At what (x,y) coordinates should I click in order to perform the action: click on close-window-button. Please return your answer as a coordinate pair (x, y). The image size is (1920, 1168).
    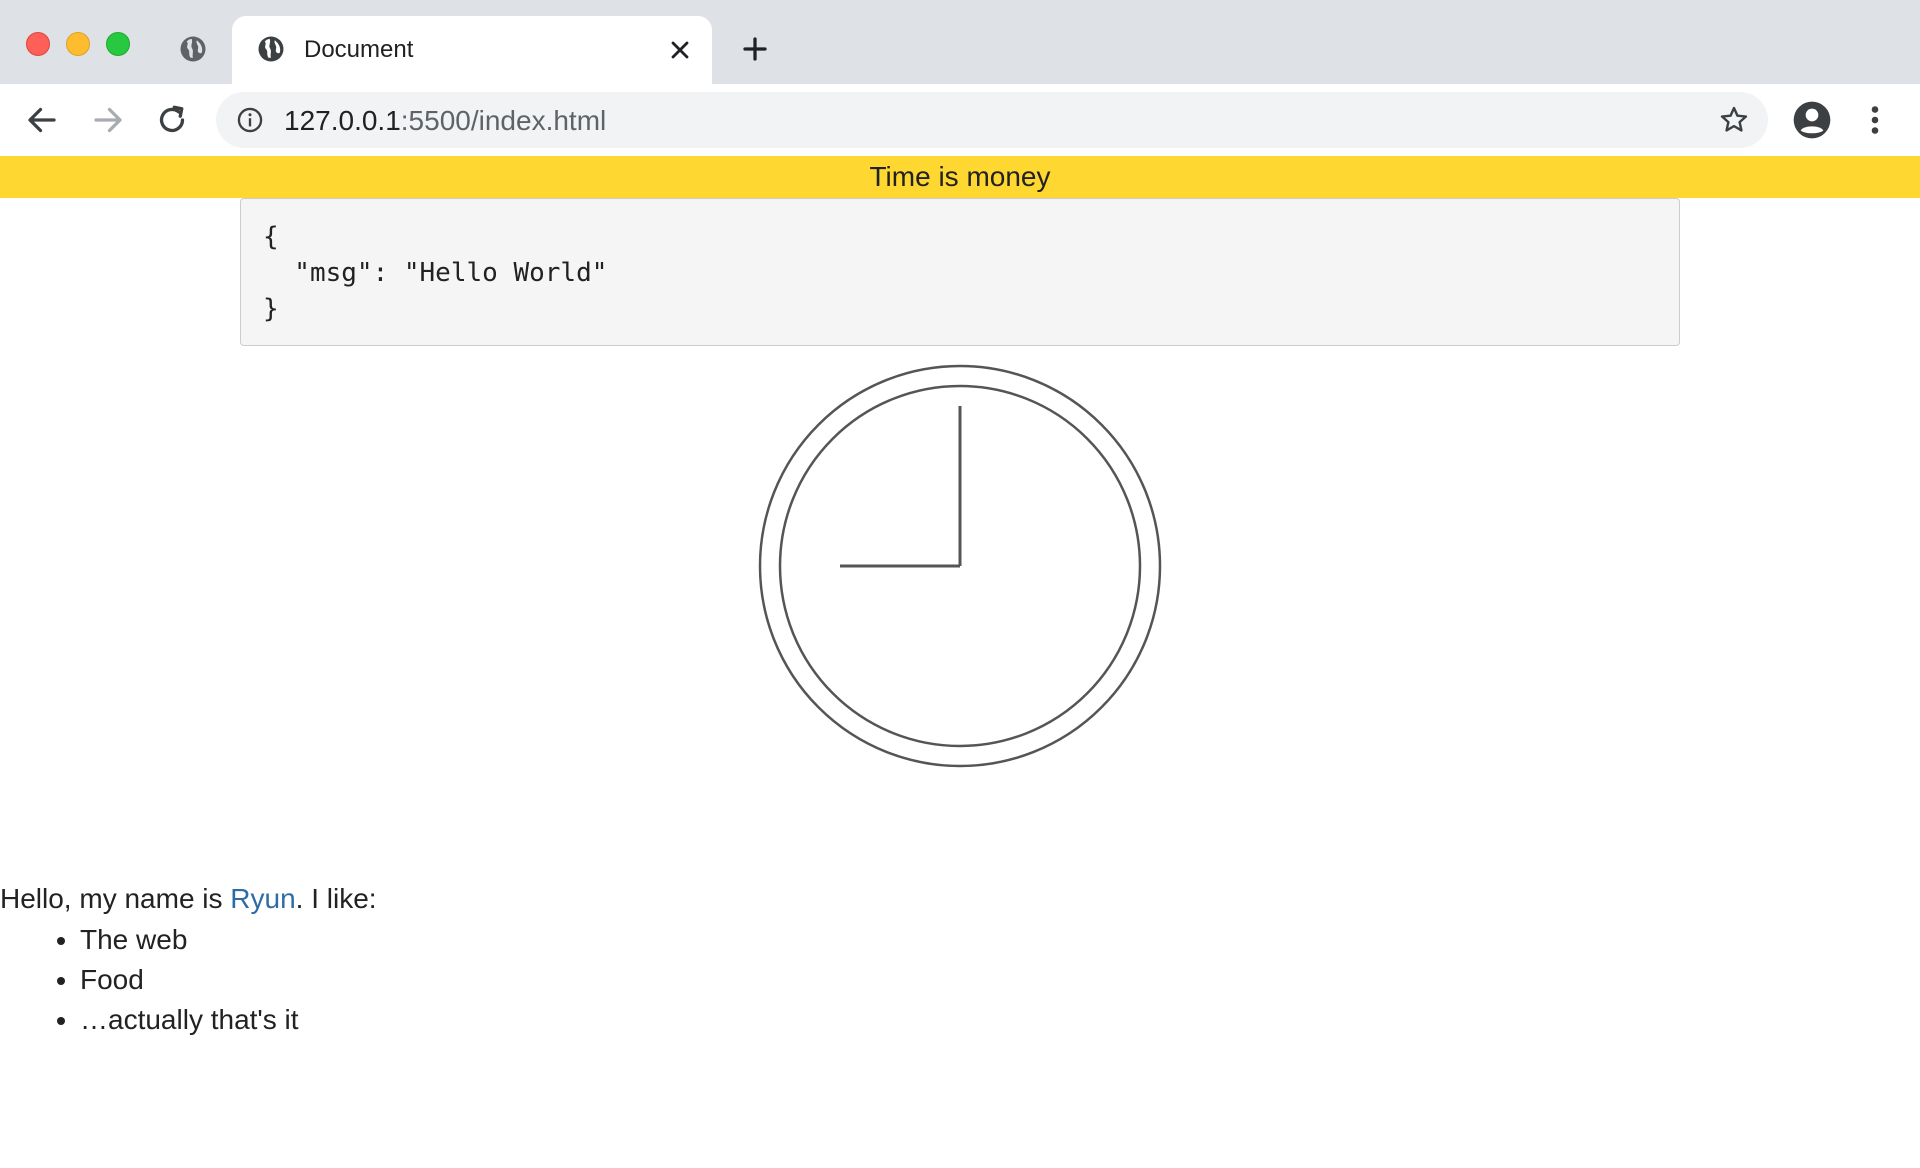
    Looking at the image, I should click on (38, 44).